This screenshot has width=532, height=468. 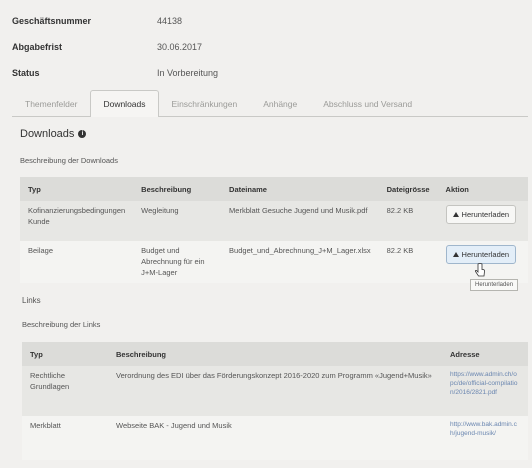 What do you see at coordinates (267, 73) in the screenshot?
I see `info-row: Status In Vorbereitung` at bounding box center [267, 73].